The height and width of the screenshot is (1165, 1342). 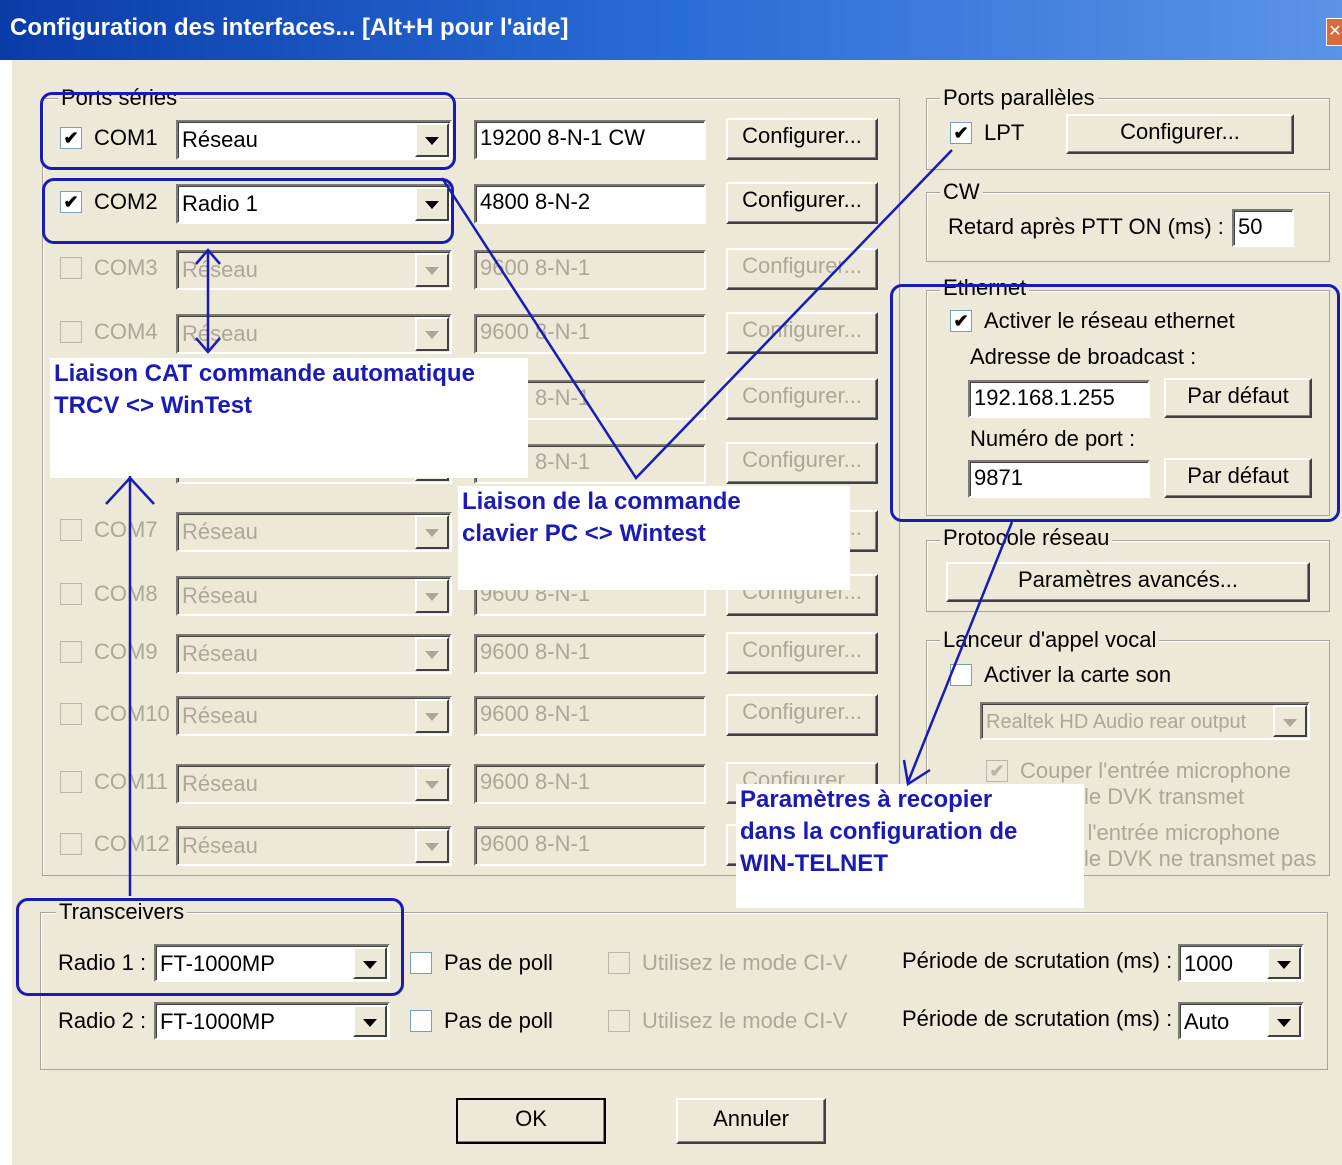 What do you see at coordinates (916, 773) in the screenshot?
I see `arrow-ethernet-telnet-head` at bounding box center [916, 773].